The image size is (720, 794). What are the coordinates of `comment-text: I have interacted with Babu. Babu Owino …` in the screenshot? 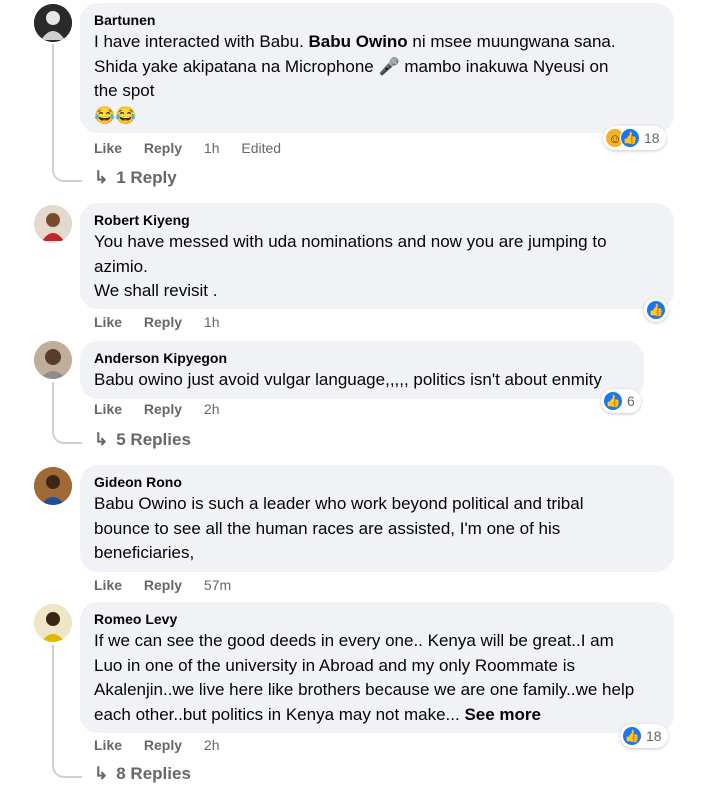 It's located at (355, 78).